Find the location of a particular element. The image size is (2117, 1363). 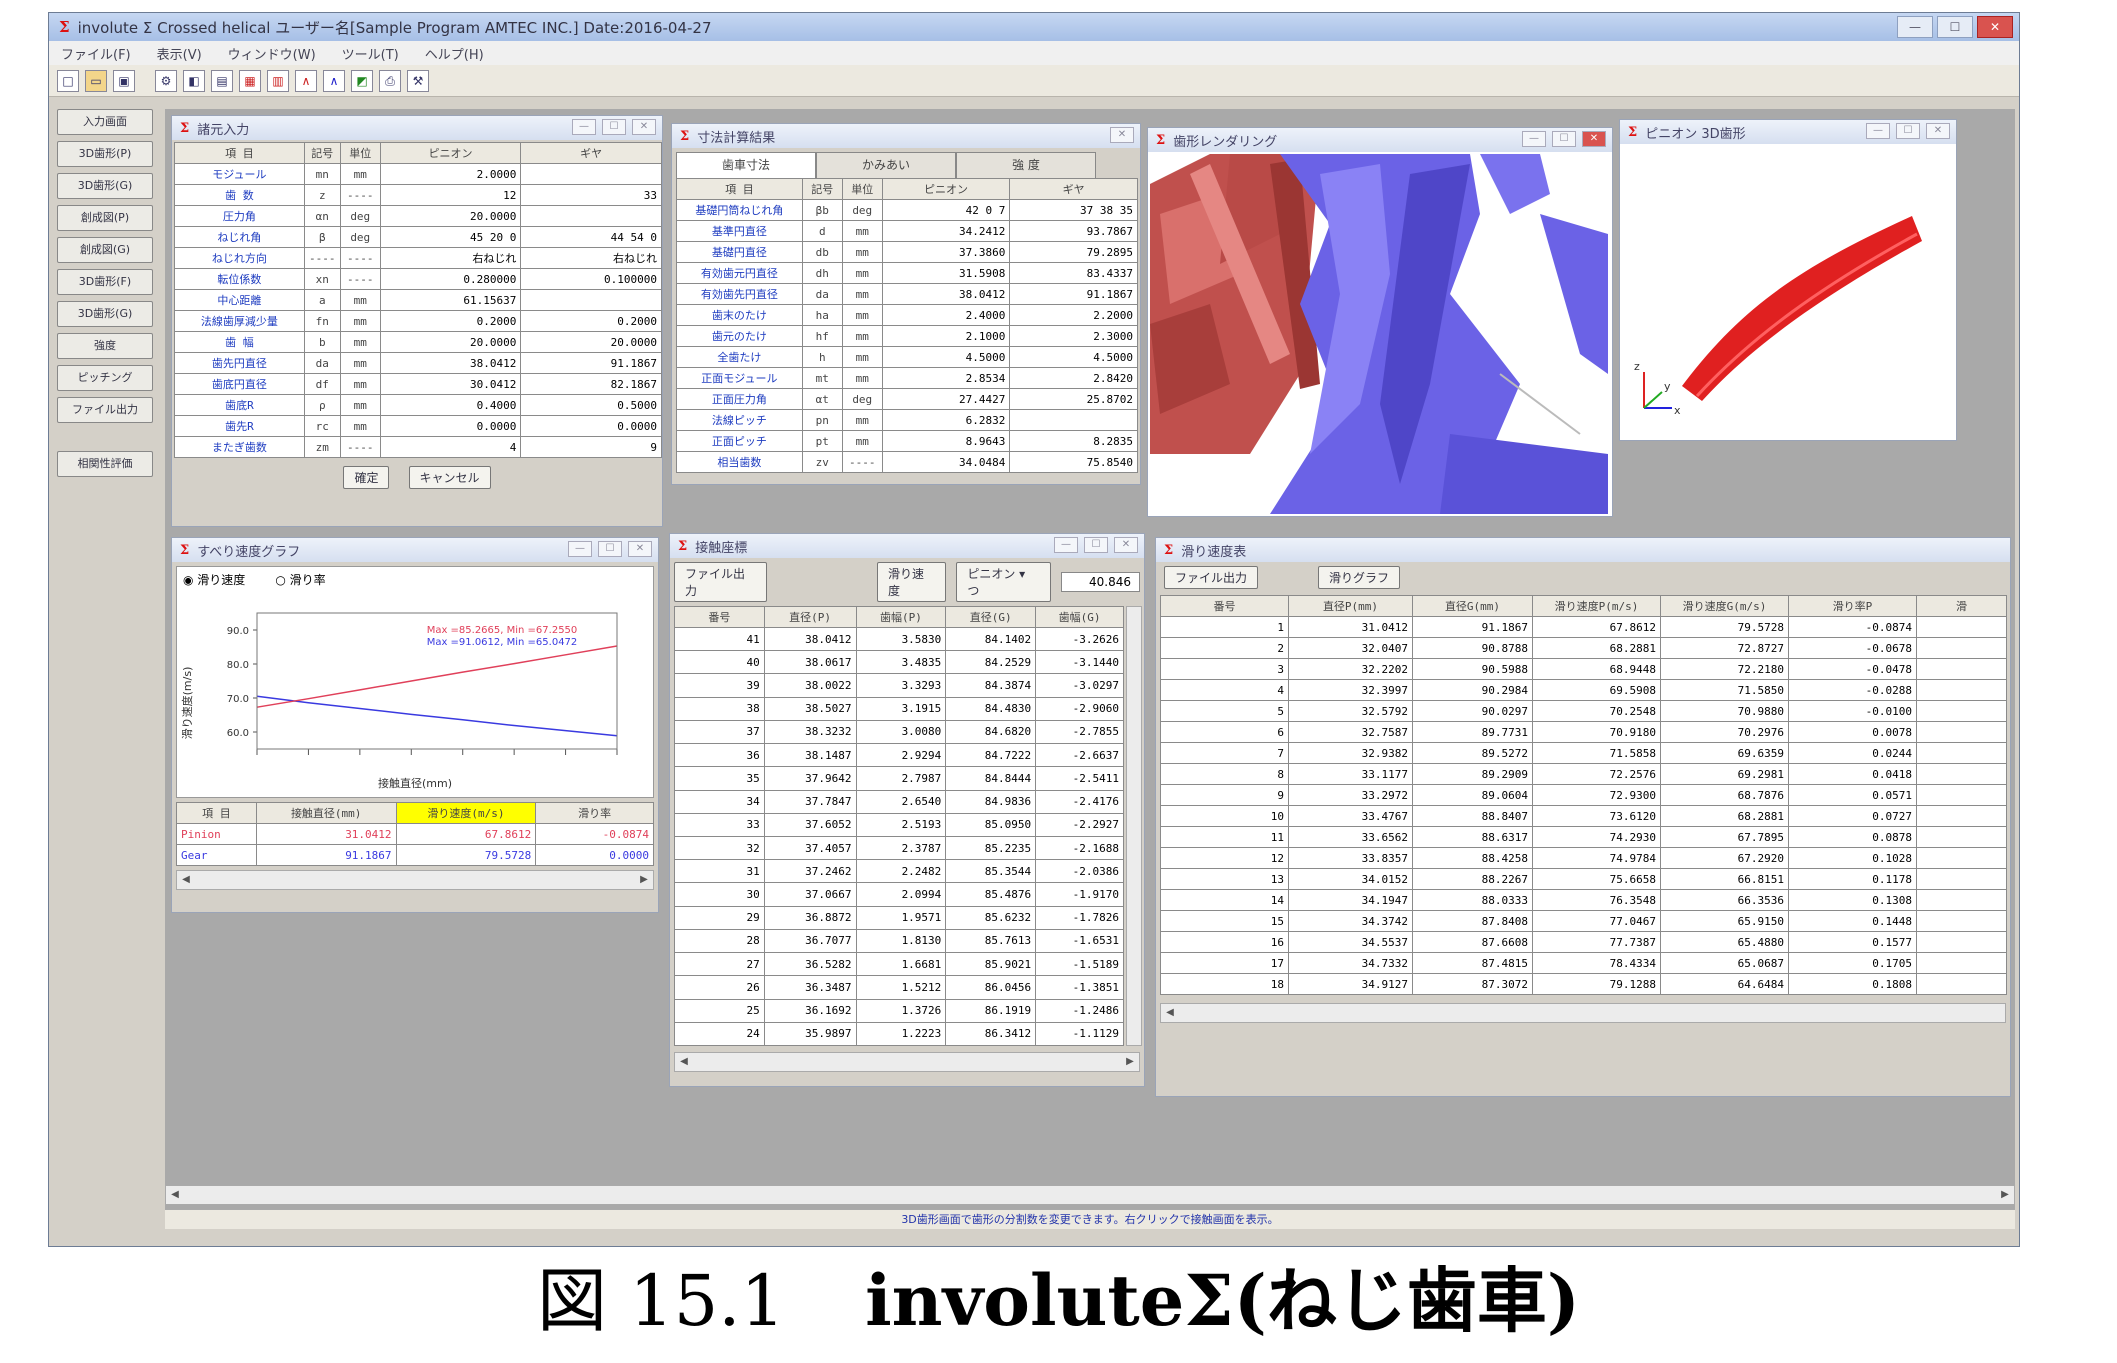

slip-file-output-button: ファイル出力 is located at coordinates (1211, 577).